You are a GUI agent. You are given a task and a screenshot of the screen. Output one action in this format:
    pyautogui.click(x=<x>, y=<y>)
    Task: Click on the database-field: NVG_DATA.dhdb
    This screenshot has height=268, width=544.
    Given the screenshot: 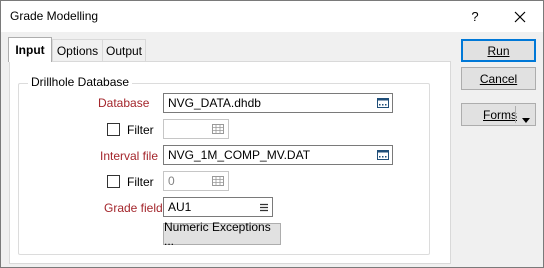 What is the action you would take?
    pyautogui.click(x=278, y=103)
    